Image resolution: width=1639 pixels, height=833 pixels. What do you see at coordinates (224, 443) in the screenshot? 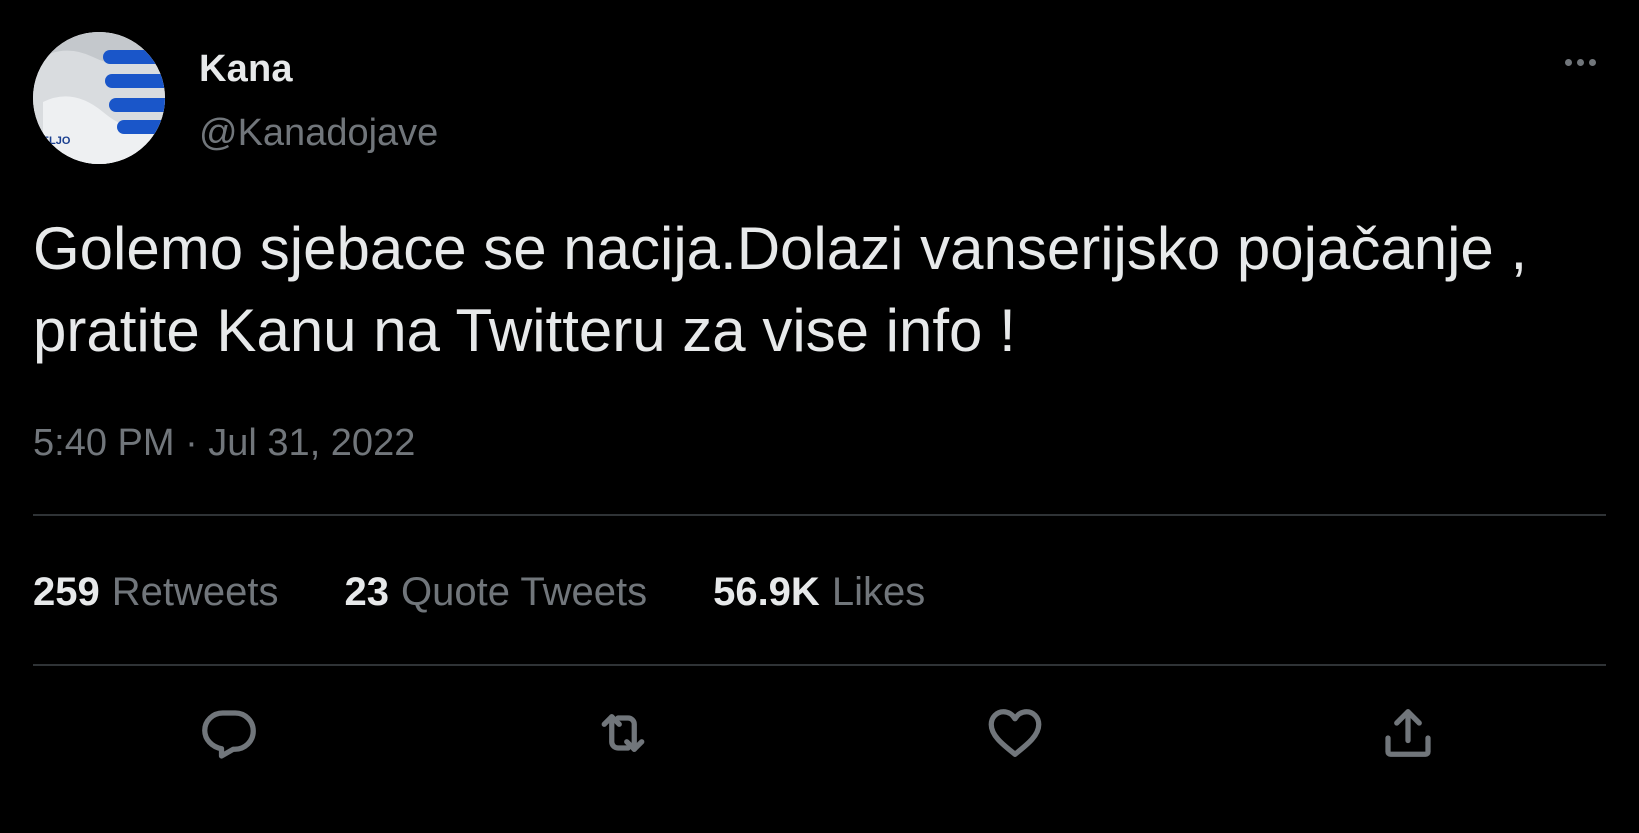
I see `tweet-timestamp: 5:40 PM · Jul 31, 2022` at bounding box center [224, 443].